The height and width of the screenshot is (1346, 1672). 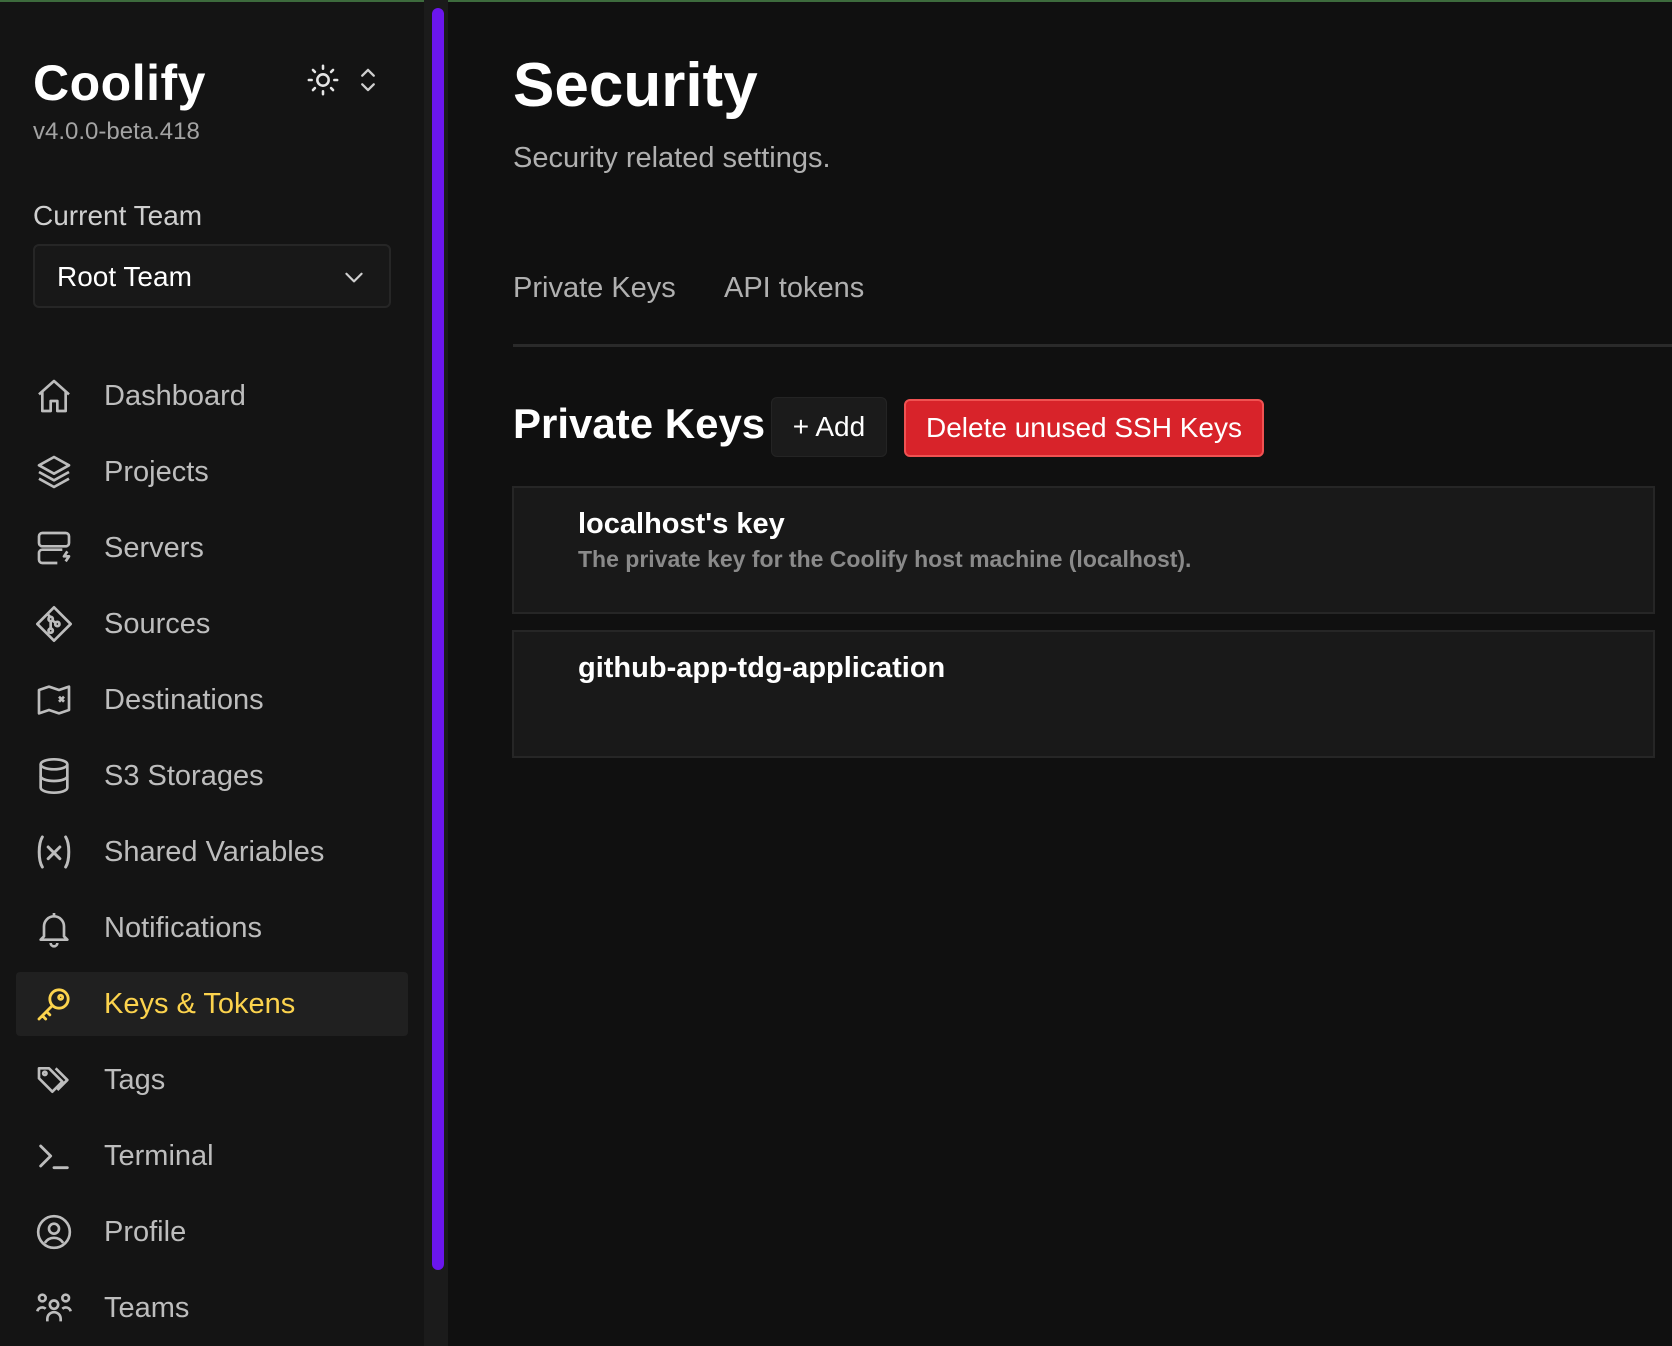 I want to click on tabs-divider, so click(x=1092, y=345).